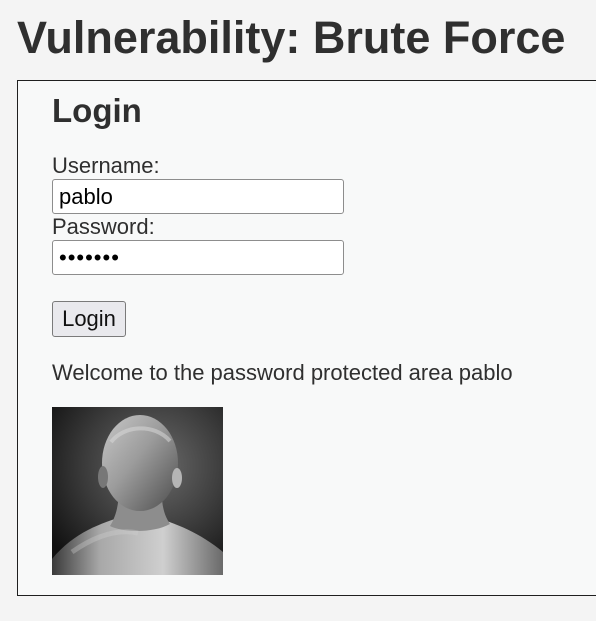  What do you see at coordinates (97, 110) in the screenshot?
I see `login-heading: Login` at bounding box center [97, 110].